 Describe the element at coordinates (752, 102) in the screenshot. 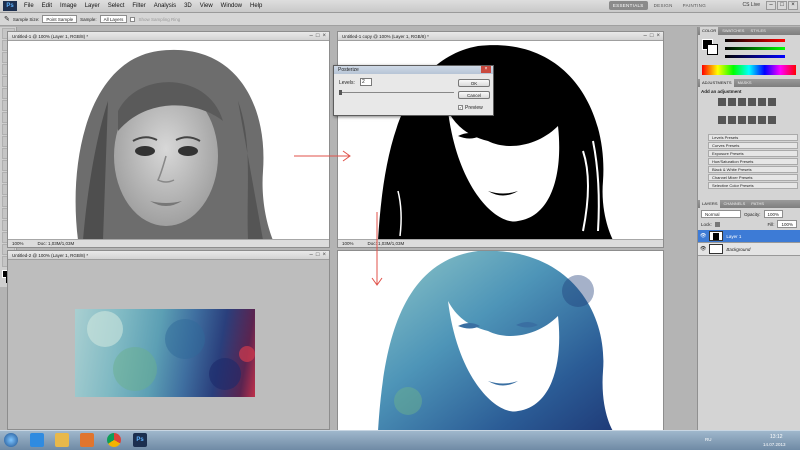

I see `exposure-icon` at that location.